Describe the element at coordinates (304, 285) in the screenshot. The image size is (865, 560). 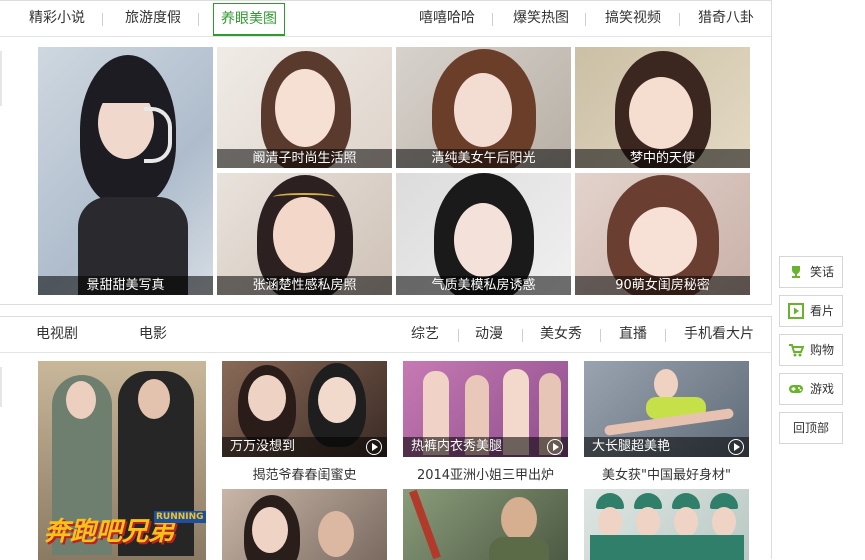
I see `photo-caption: 张涵楚性感私房照` at that location.